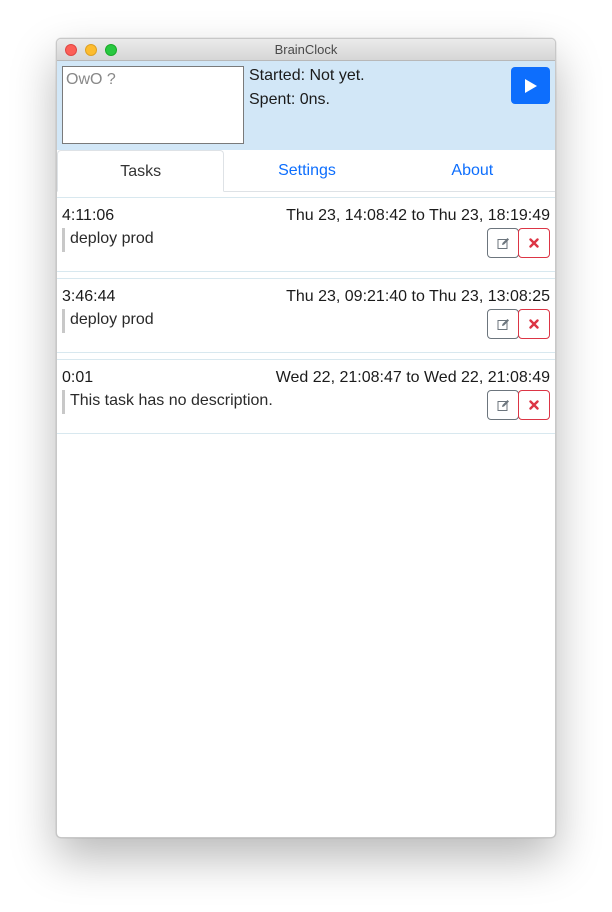 This screenshot has height=912, width=612. I want to click on task-description: This task has no description., so click(167, 402).